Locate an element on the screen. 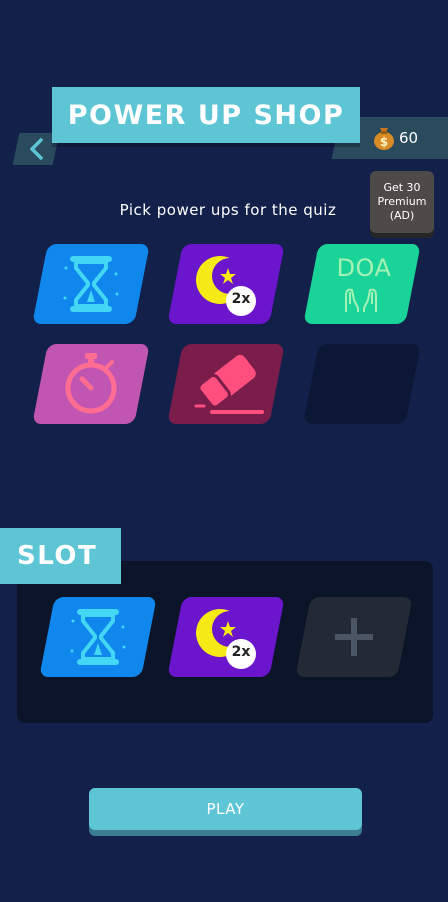 Image resolution: width=448 pixels, height=902 pixels. premium-line-1: Get 30 is located at coordinates (402, 187).